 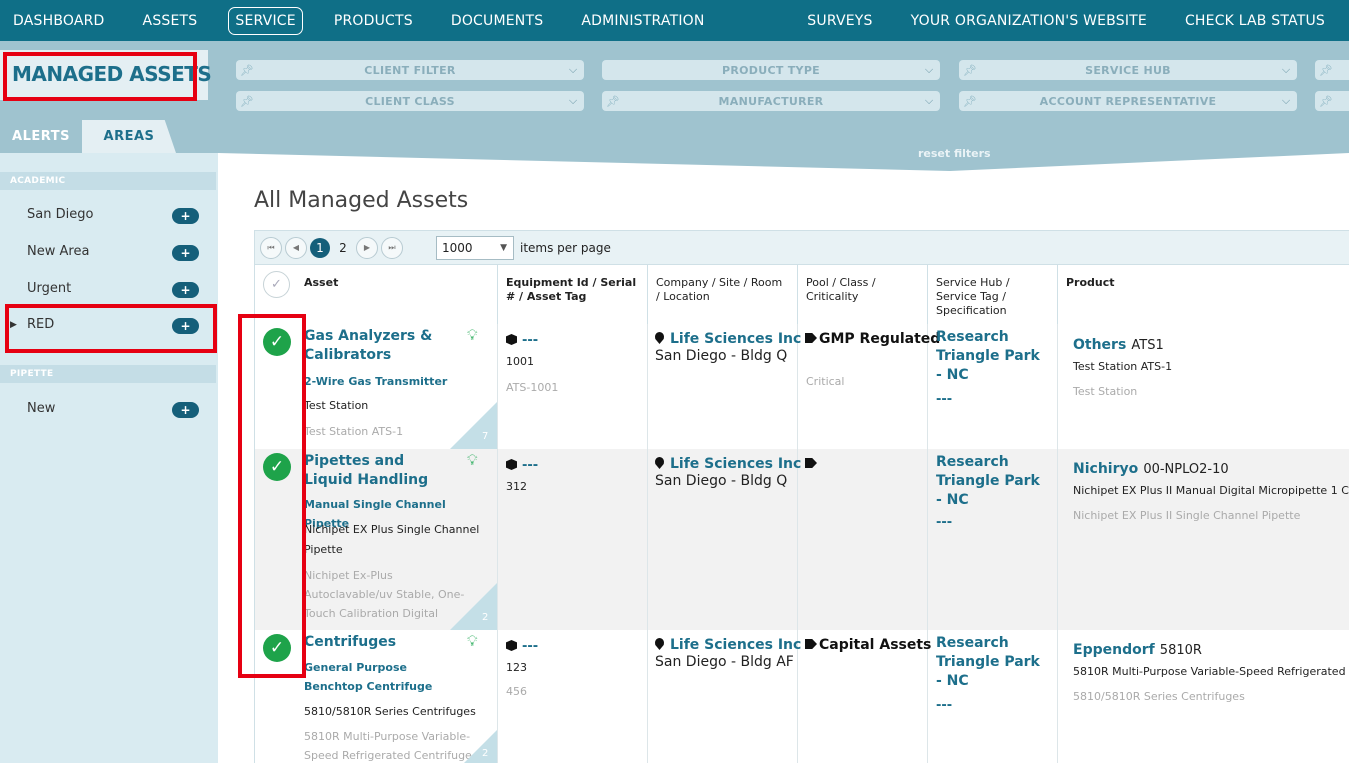 What do you see at coordinates (771, 101) in the screenshot?
I see `manufacturer-dropdown: 📌︎ MANUFACTURER ⌵` at bounding box center [771, 101].